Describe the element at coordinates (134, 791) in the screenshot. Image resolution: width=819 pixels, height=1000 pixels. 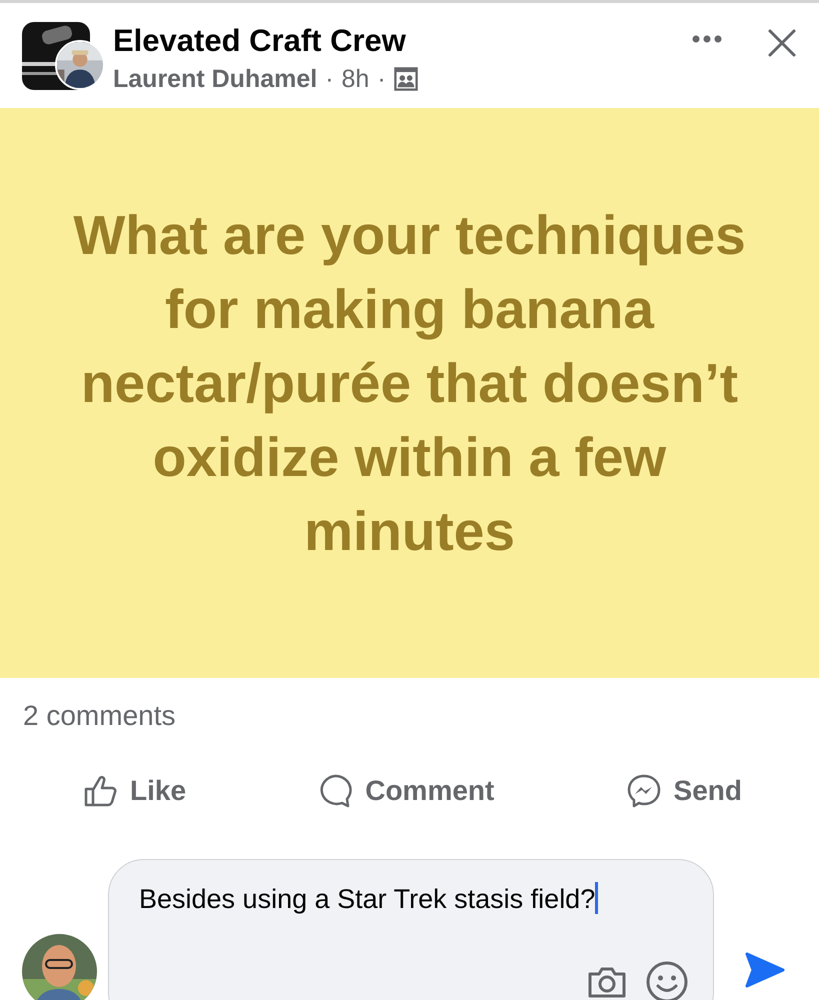
I see `like-button: Like` at that location.